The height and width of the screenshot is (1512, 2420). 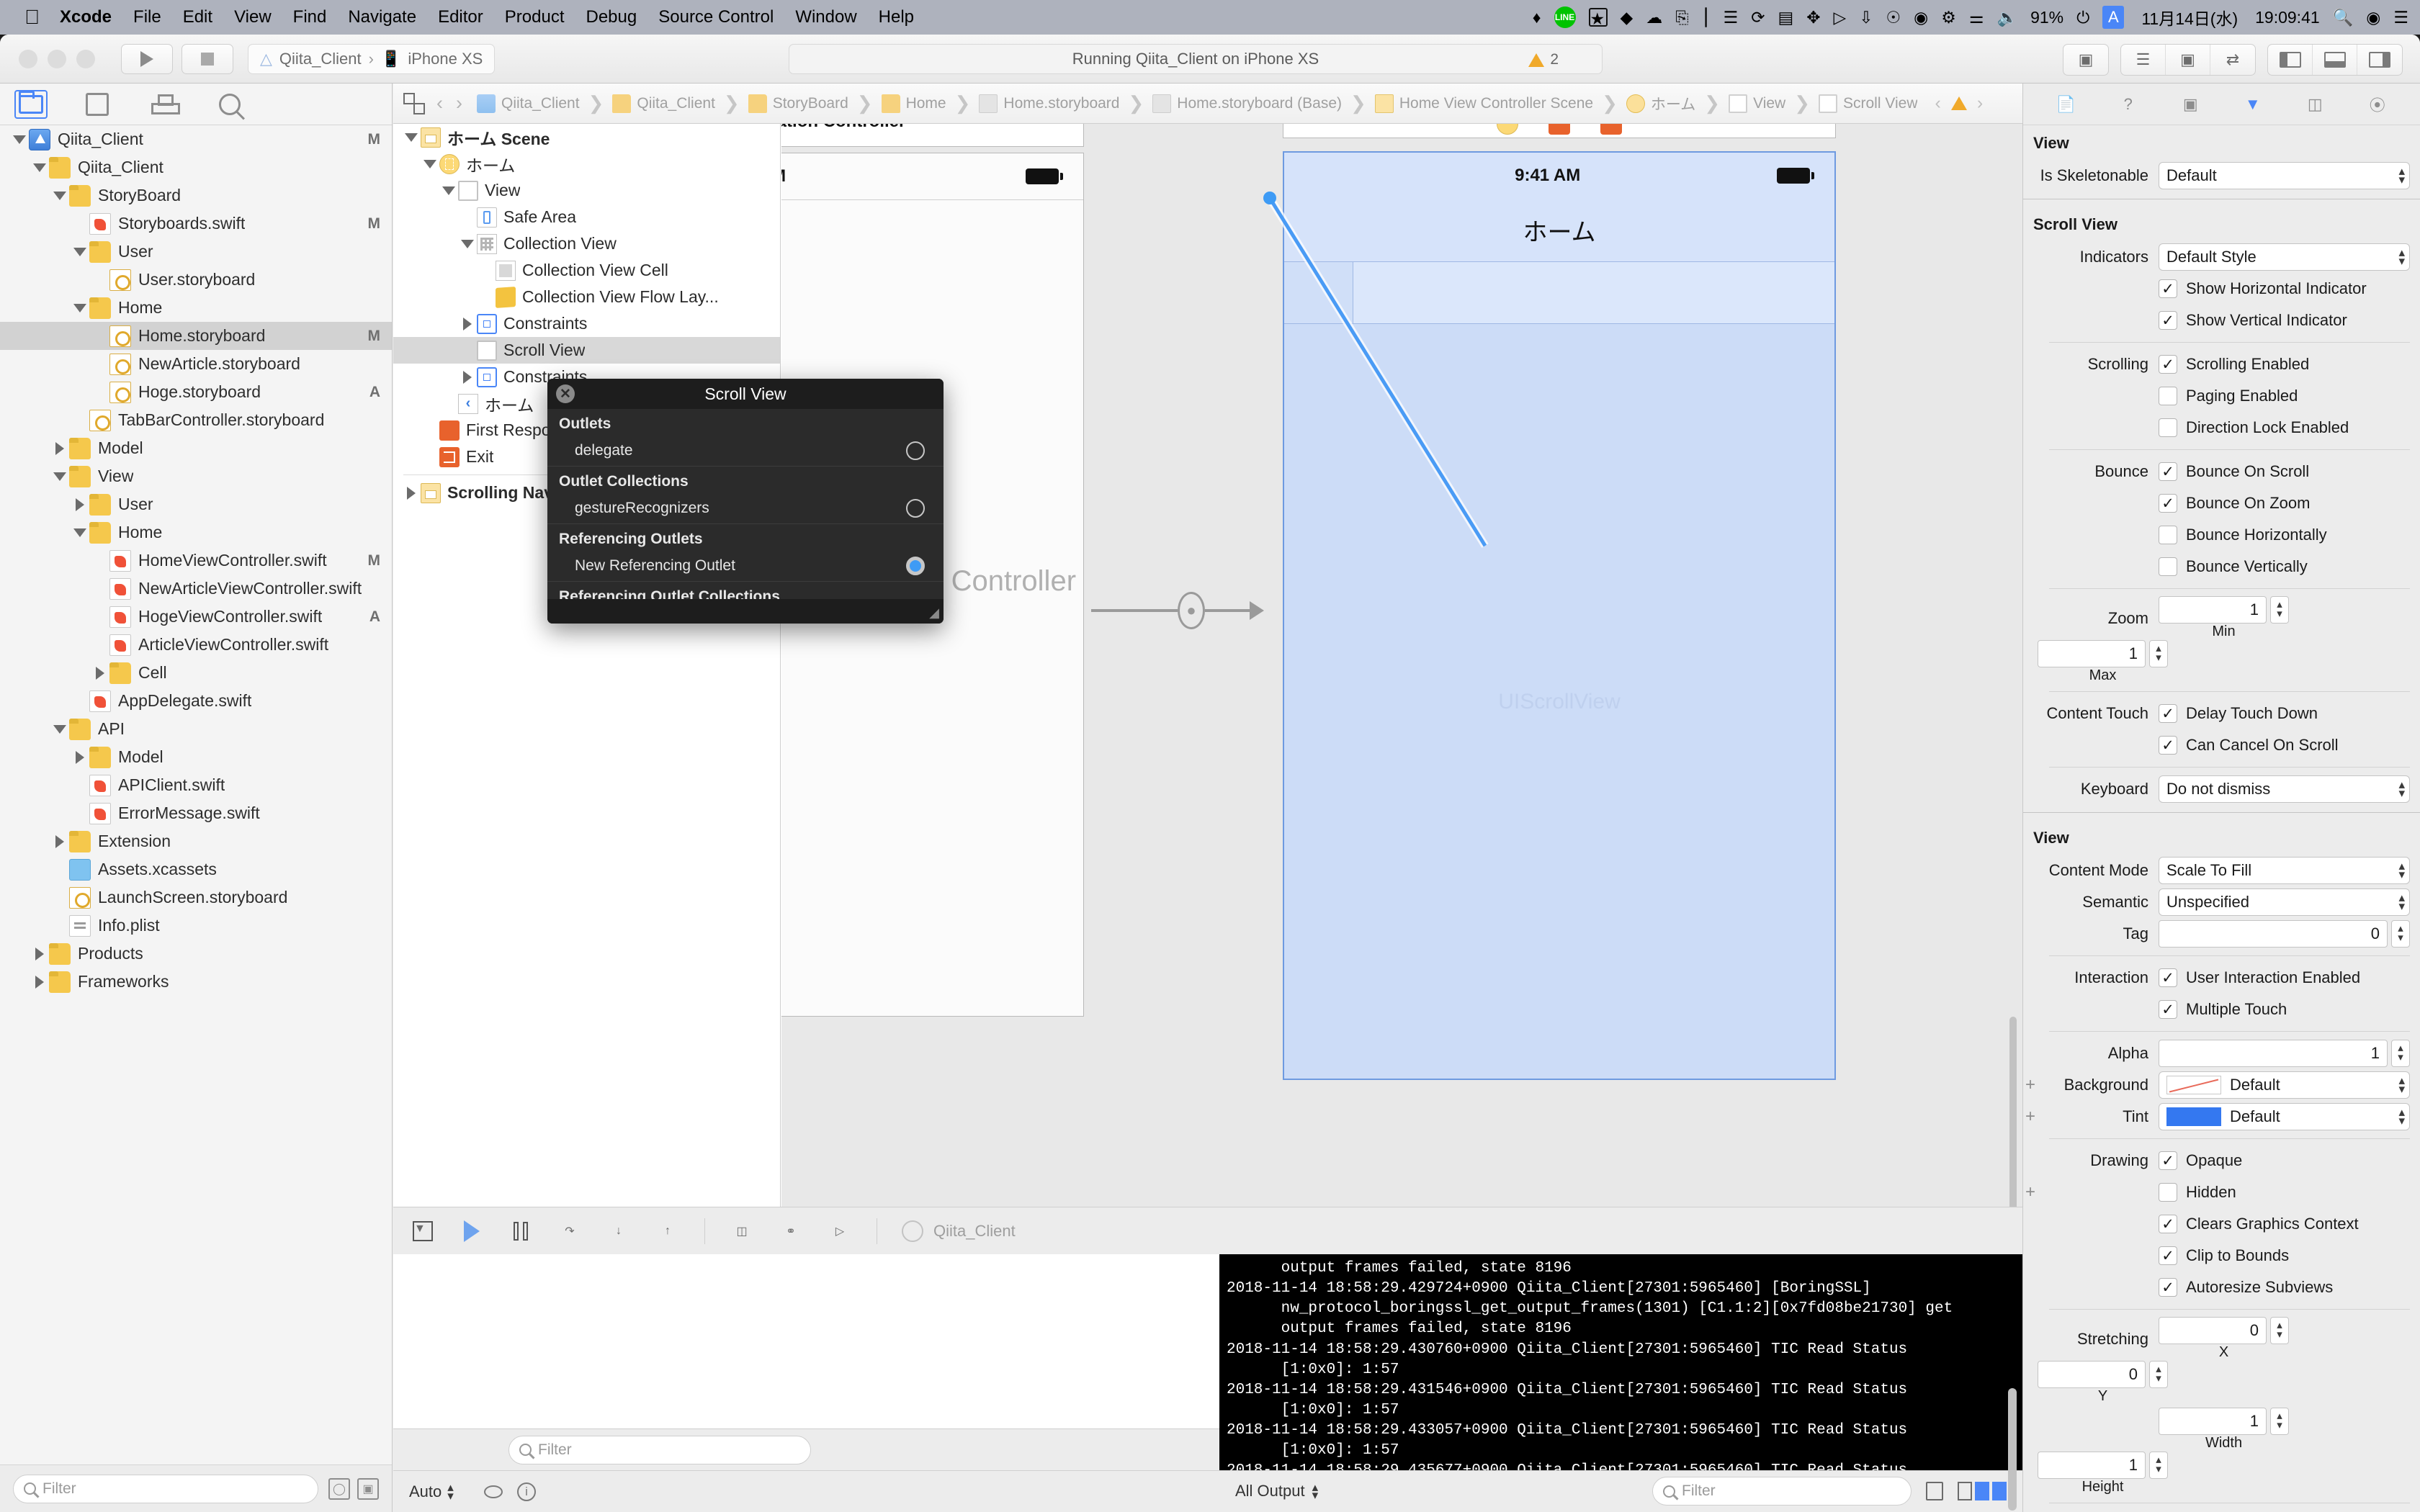 I want to click on scene-left-header: g Navigation Controller, so click(x=932, y=135).